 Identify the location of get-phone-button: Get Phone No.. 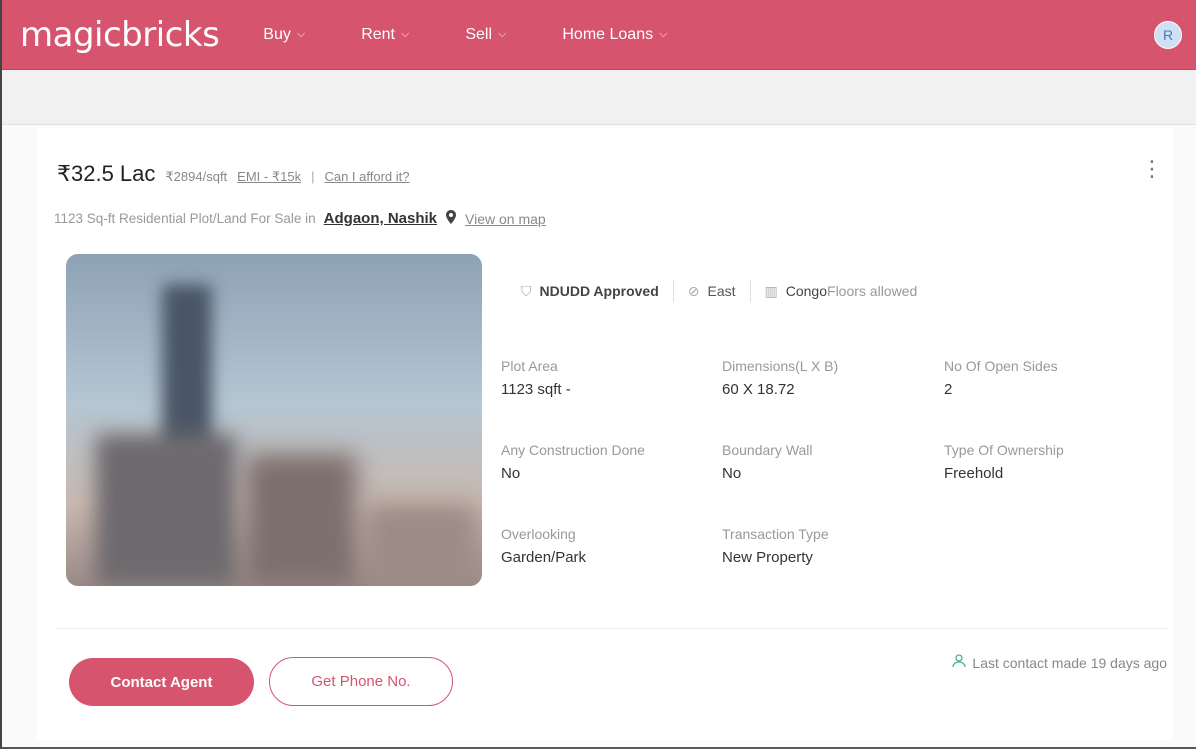
(361, 681).